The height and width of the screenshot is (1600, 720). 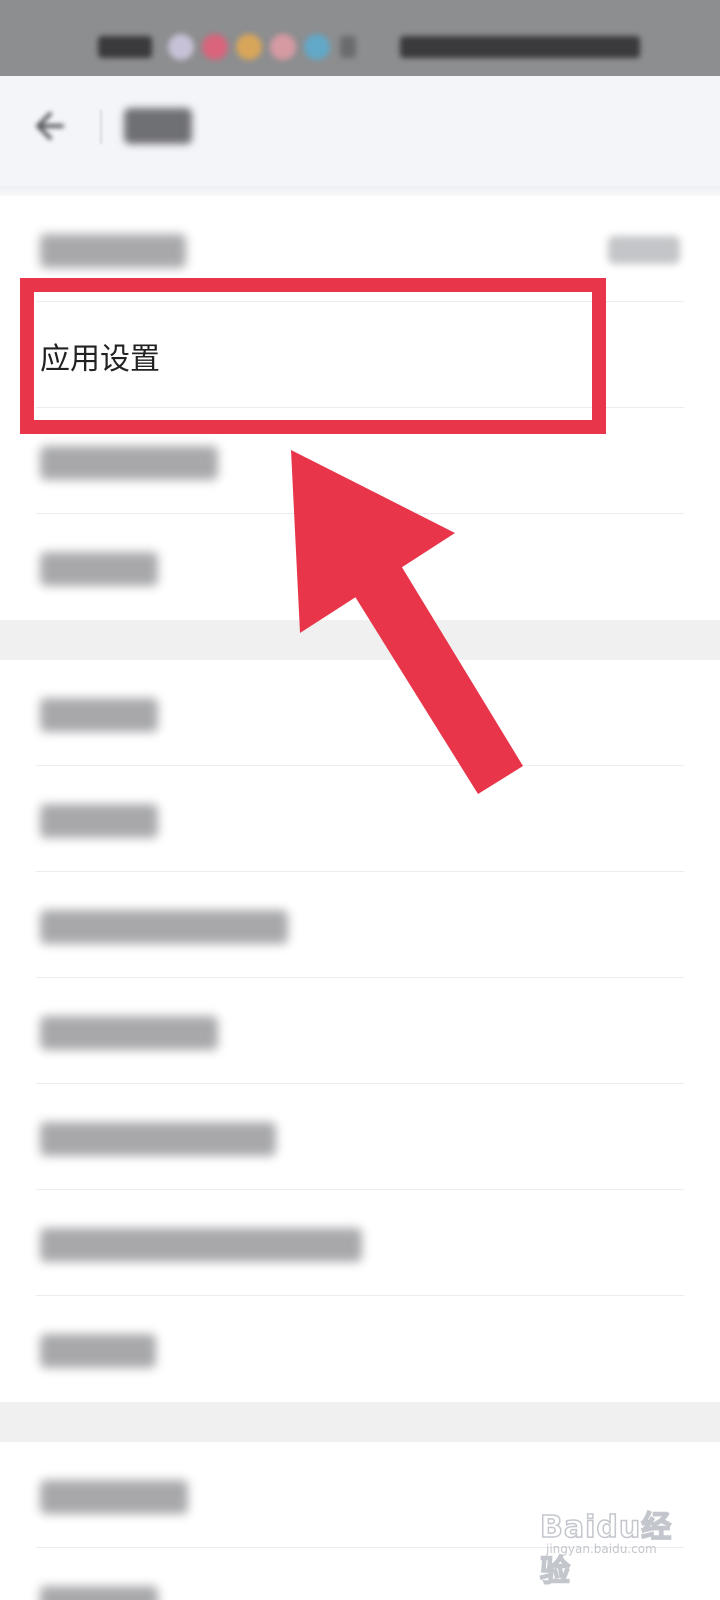 I want to click on page-title-blur, so click(x=158, y=126).